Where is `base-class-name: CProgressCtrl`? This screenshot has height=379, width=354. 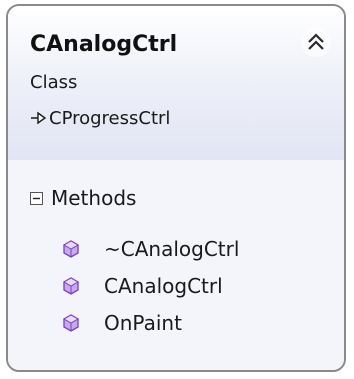
base-class-name: CProgressCtrl is located at coordinates (110, 118).